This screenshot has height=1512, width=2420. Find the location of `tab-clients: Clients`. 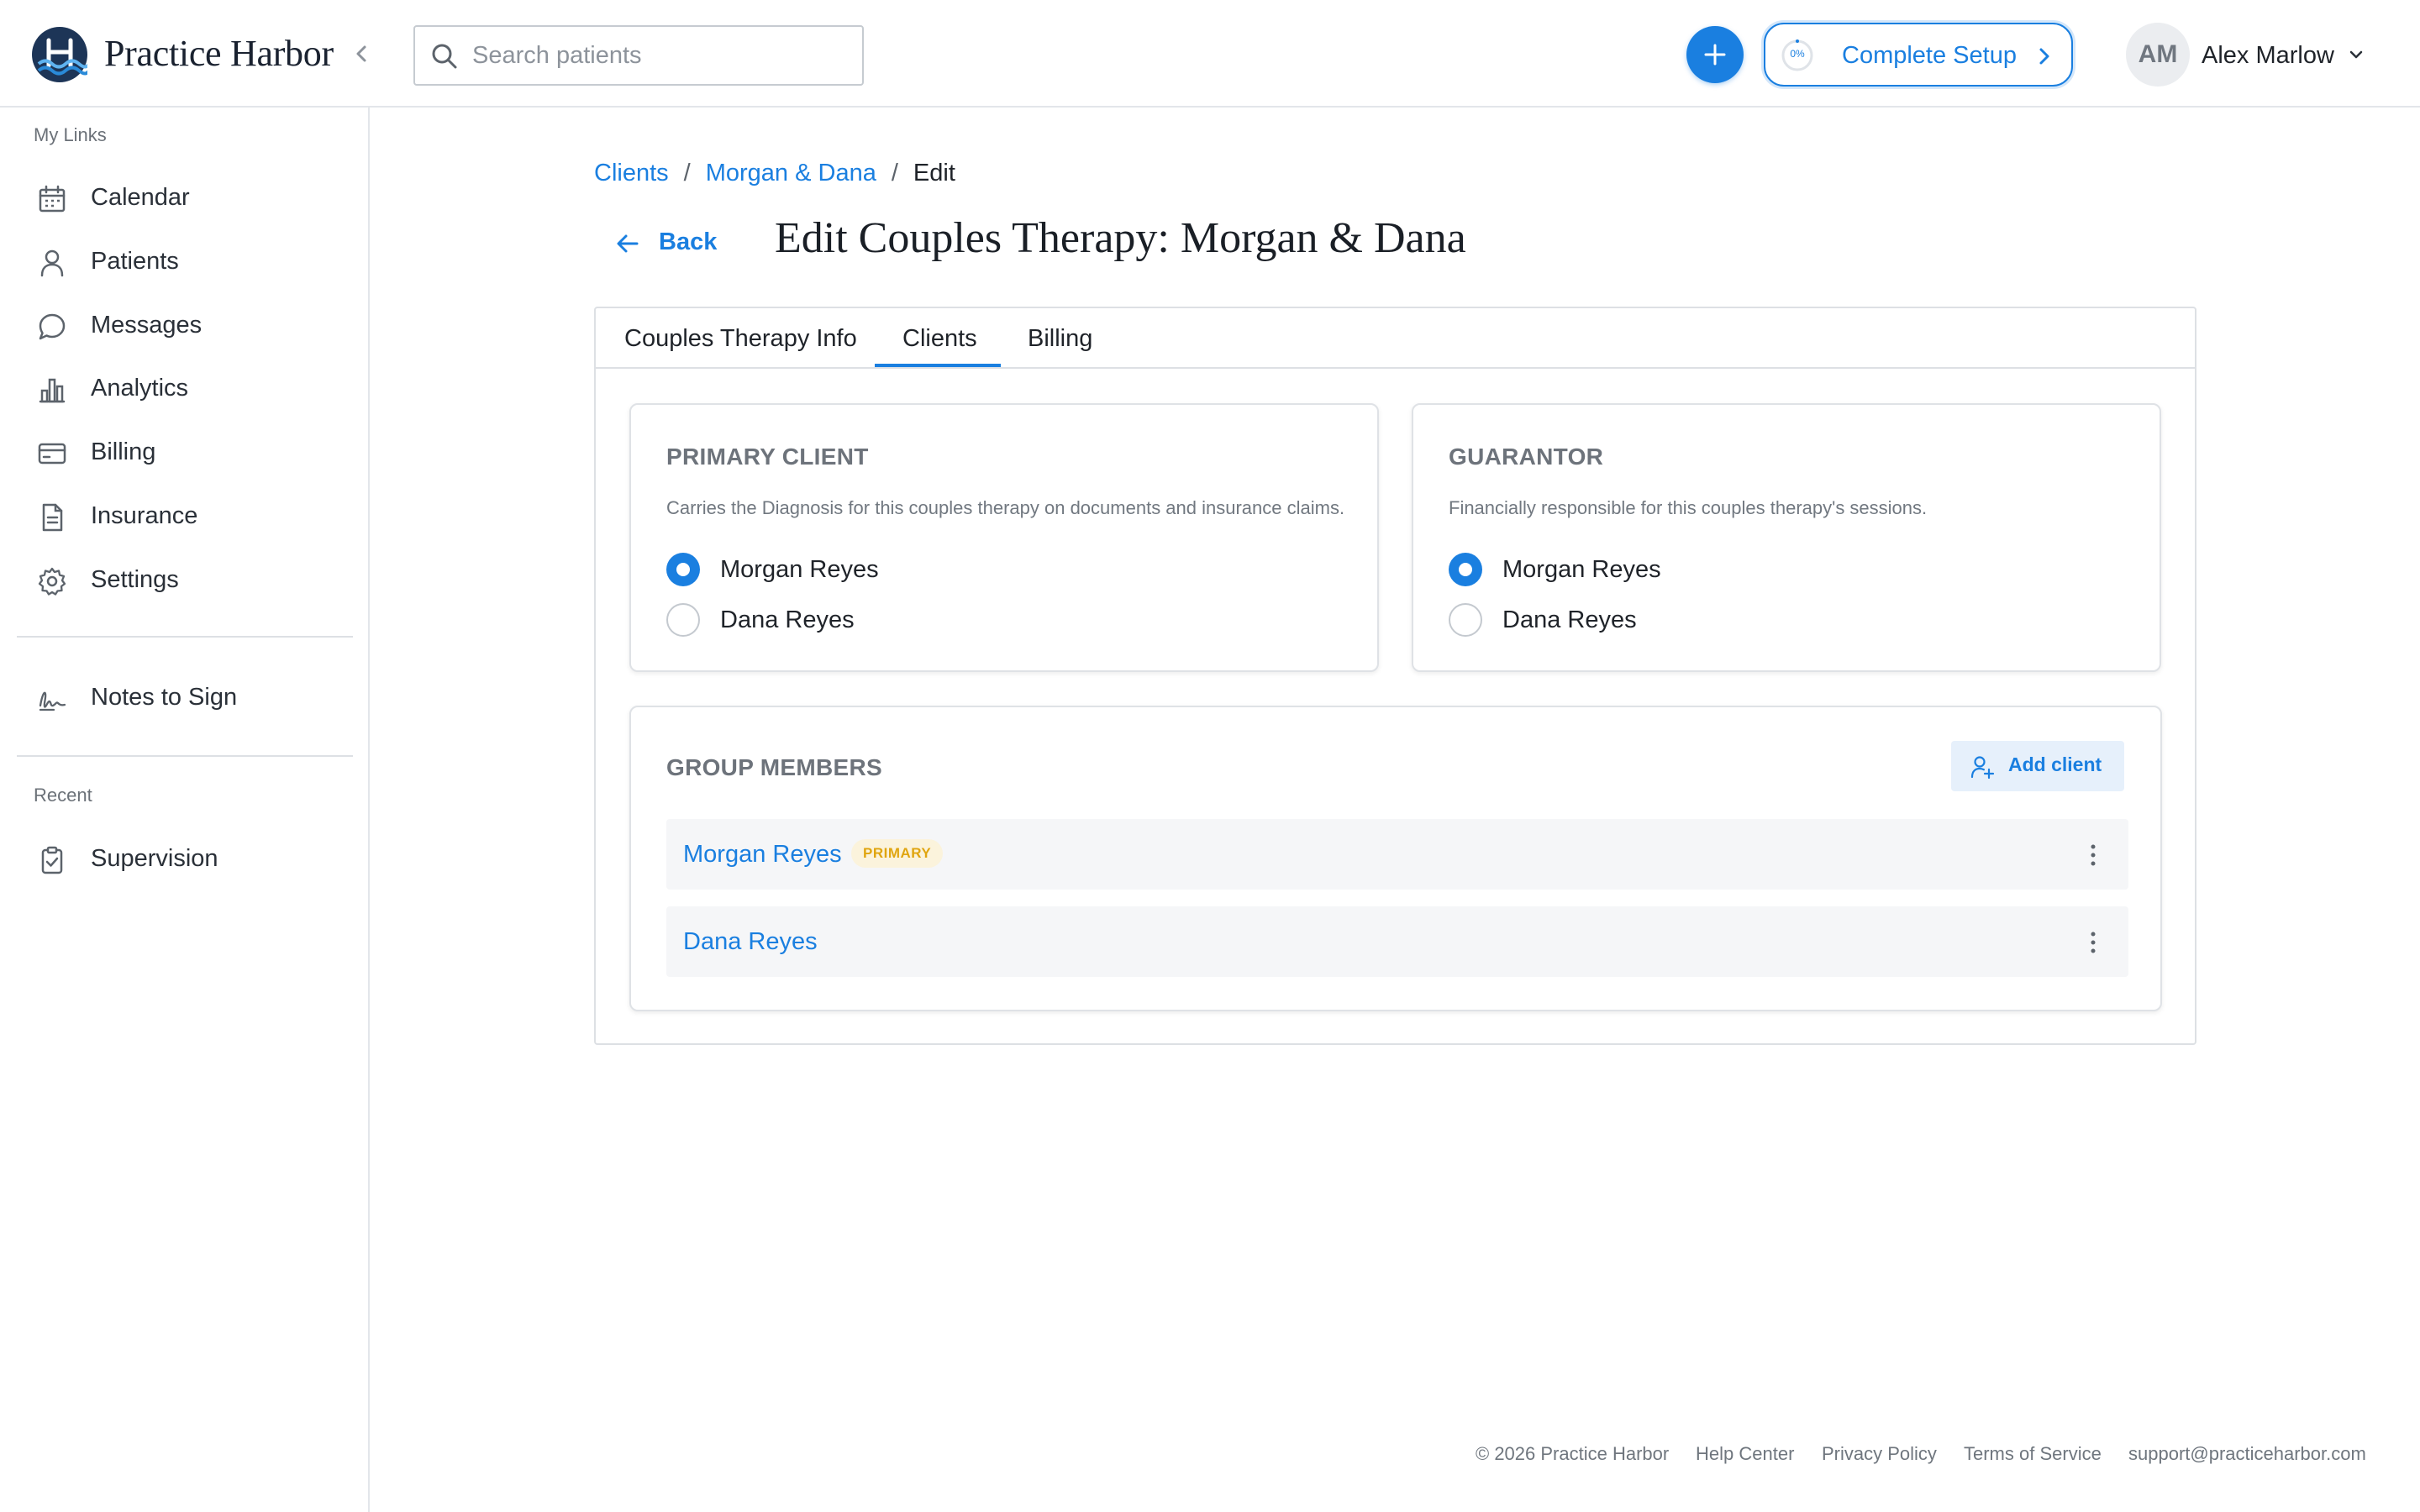

tab-clients: Clients is located at coordinates (939, 339).